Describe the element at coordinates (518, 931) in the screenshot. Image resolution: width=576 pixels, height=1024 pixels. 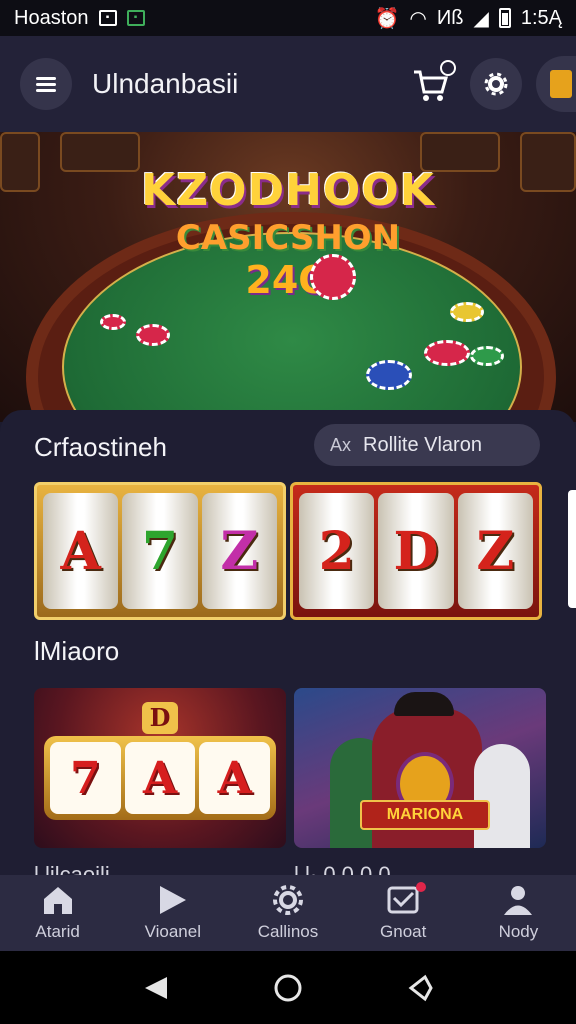
I see `nav-label: Nody` at that location.